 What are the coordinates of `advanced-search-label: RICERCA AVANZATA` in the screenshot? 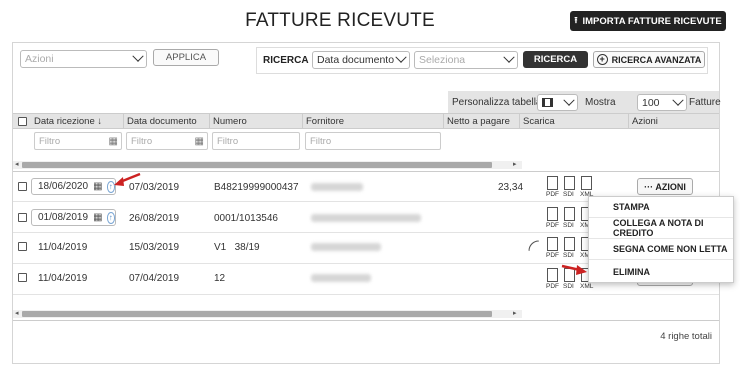 It's located at (656, 59).